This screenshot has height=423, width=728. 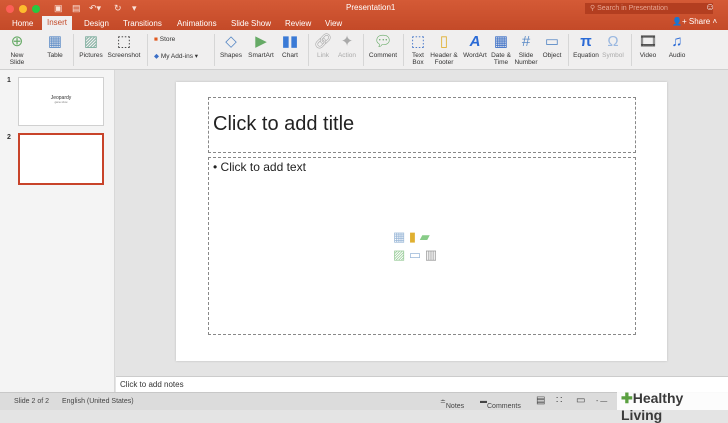 What do you see at coordinates (333, 23) in the screenshot?
I see `tab-view: View` at bounding box center [333, 23].